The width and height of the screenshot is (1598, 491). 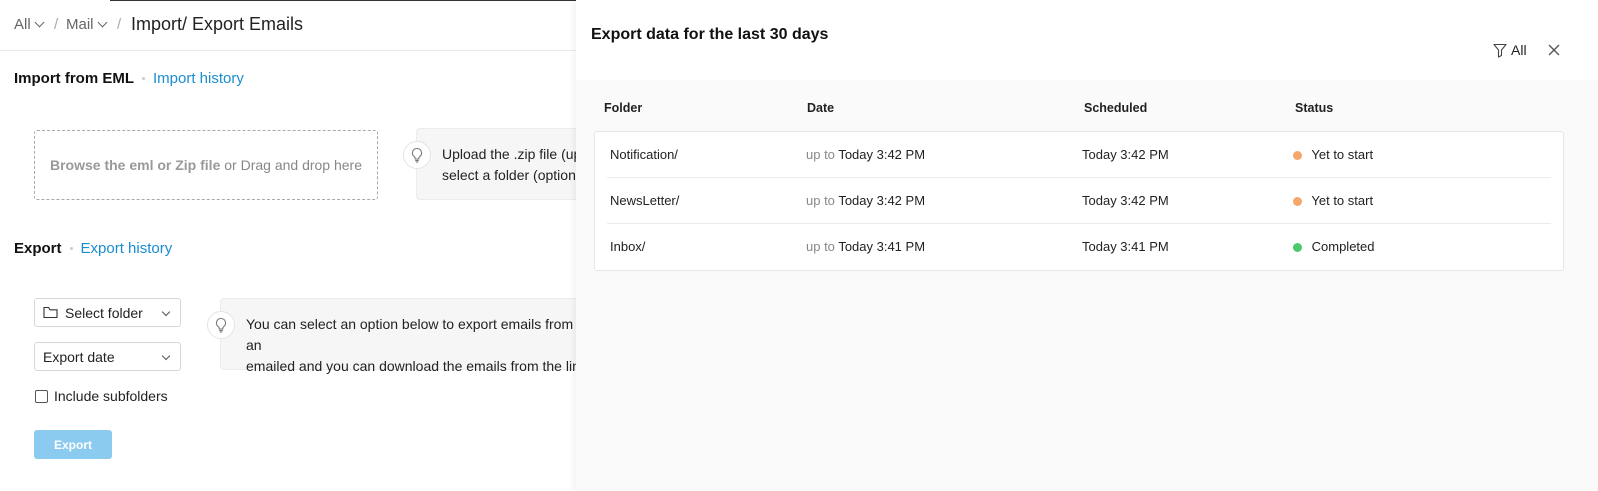 I want to click on dropzone-hint: or Drag and drop here, so click(x=291, y=165).